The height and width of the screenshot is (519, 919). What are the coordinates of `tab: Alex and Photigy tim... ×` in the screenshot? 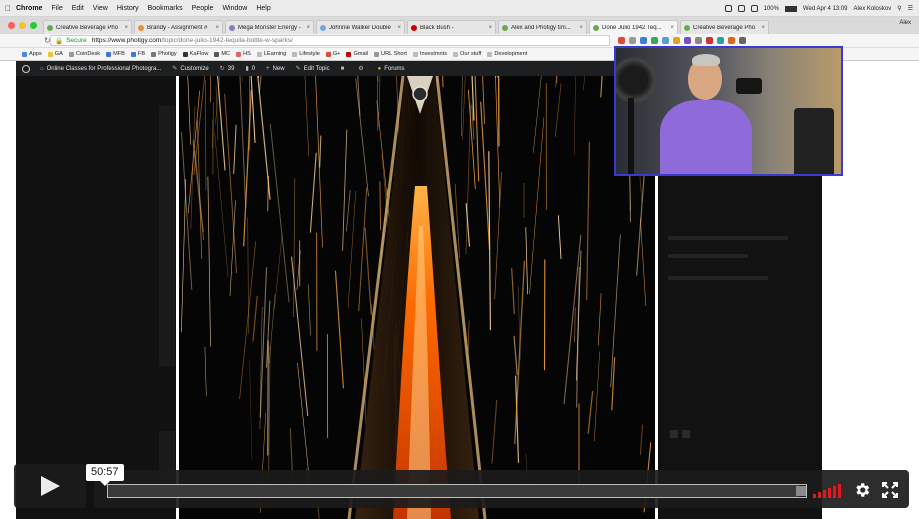 It's located at (542, 27).